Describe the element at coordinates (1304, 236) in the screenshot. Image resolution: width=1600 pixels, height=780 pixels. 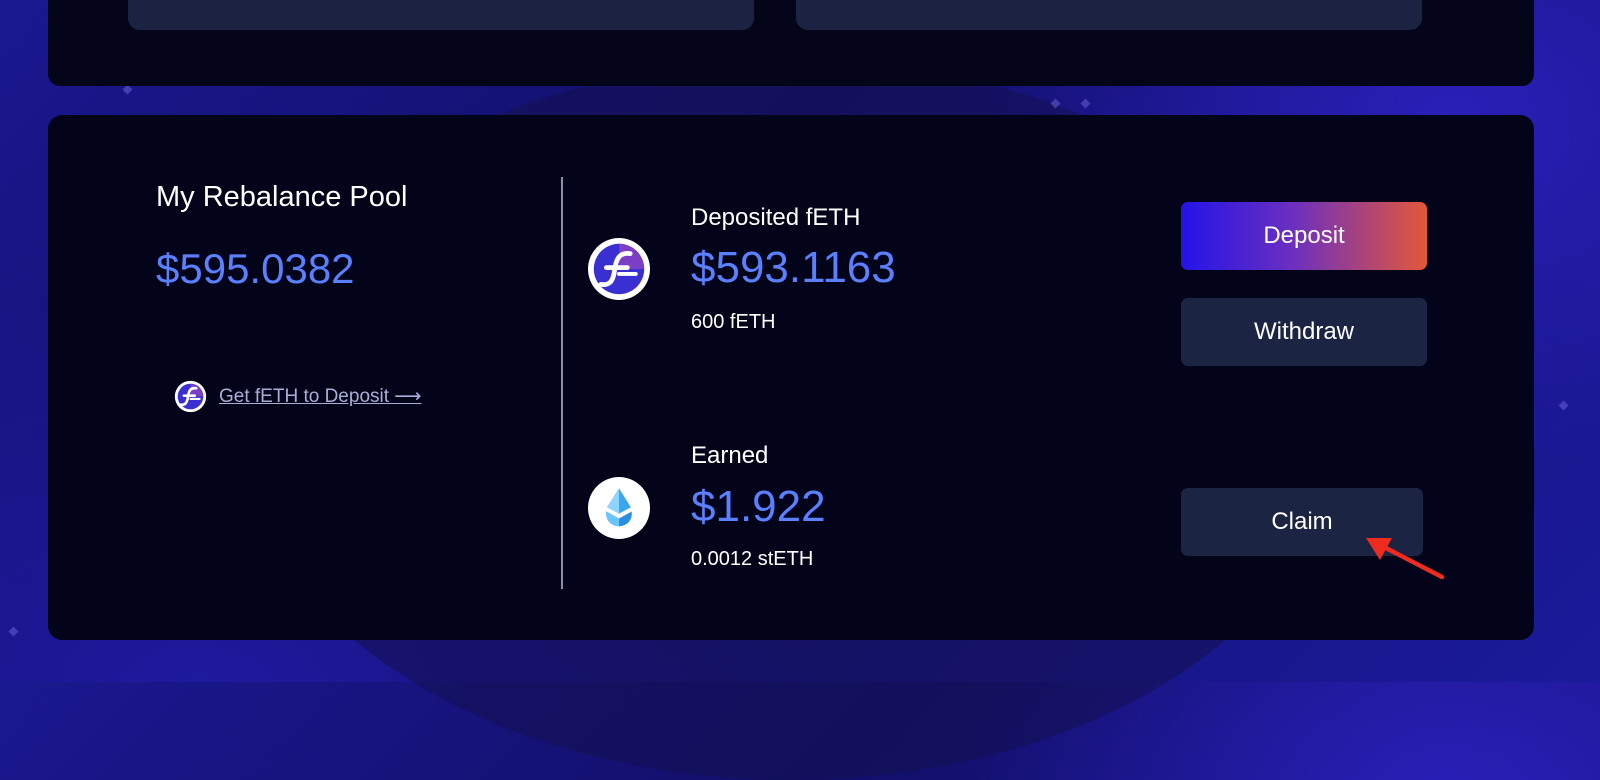
I see `deposit-button: Deposit` at that location.